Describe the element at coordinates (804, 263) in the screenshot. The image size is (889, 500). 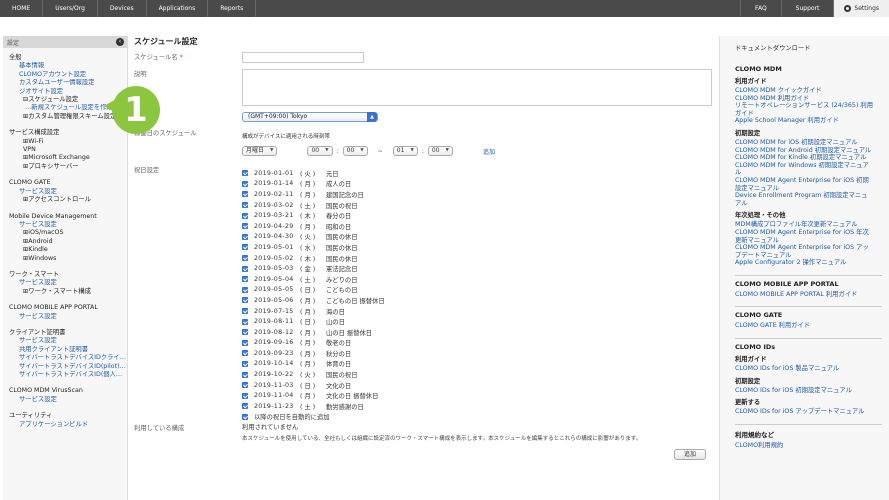
I see `docs-download-link: Apple Configurator 2 操作マニュアル` at that location.